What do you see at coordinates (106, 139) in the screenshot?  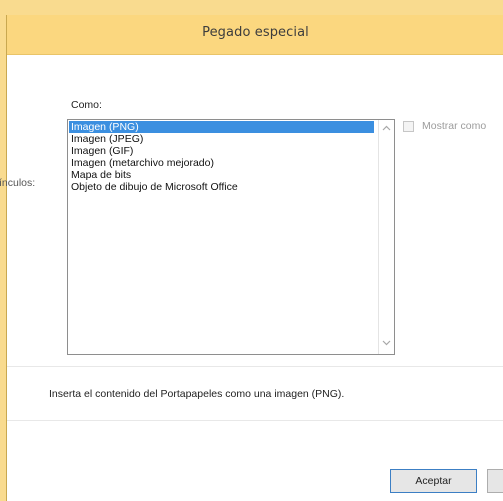 I see `list-item-jpeg: Imagen (JPEG)` at bounding box center [106, 139].